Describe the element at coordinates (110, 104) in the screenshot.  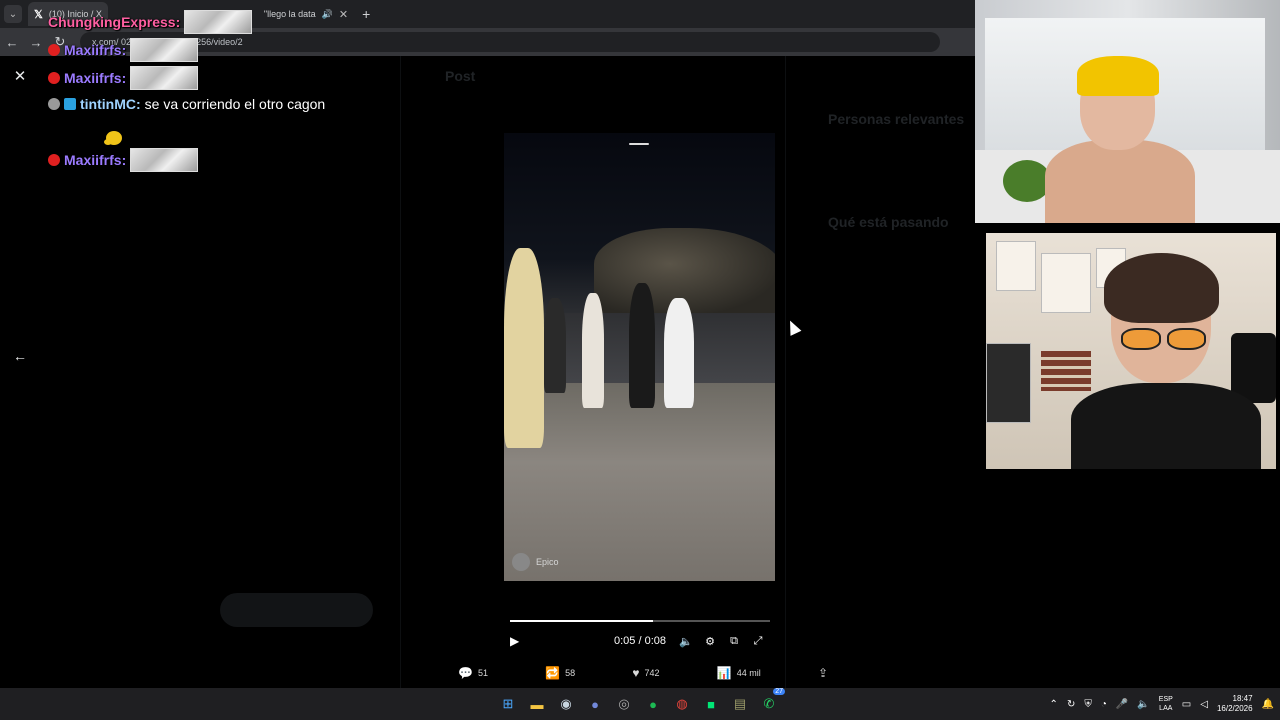
I see `chat-username: tintinMC:` at that location.